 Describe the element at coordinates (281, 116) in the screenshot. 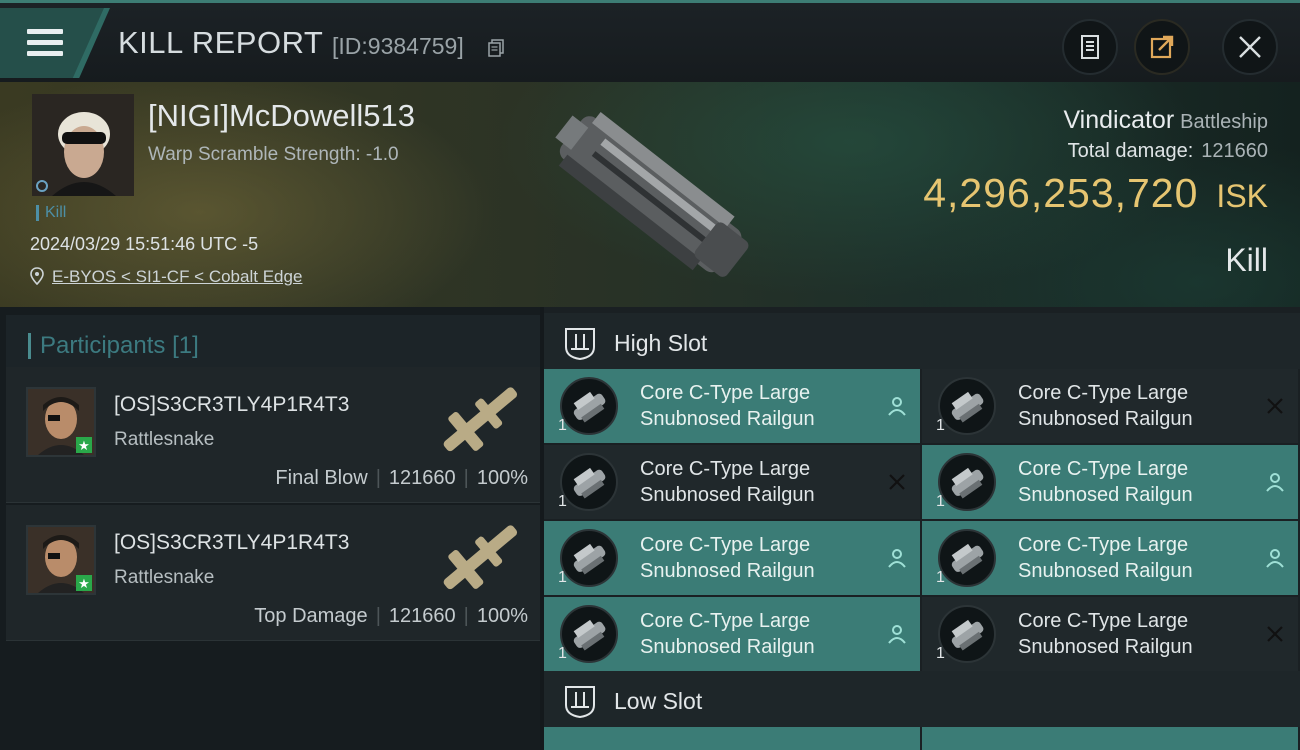

I see `victim-name: [NIGI]McDowell513` at that location.